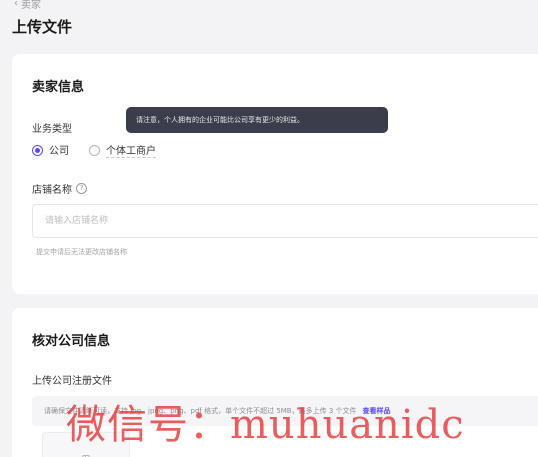 This screenshot has width=538, height=457. What do you see at coordinates (285, 221) in the screenshot?
I see `store-name-input` at bounding box center [285, 221].